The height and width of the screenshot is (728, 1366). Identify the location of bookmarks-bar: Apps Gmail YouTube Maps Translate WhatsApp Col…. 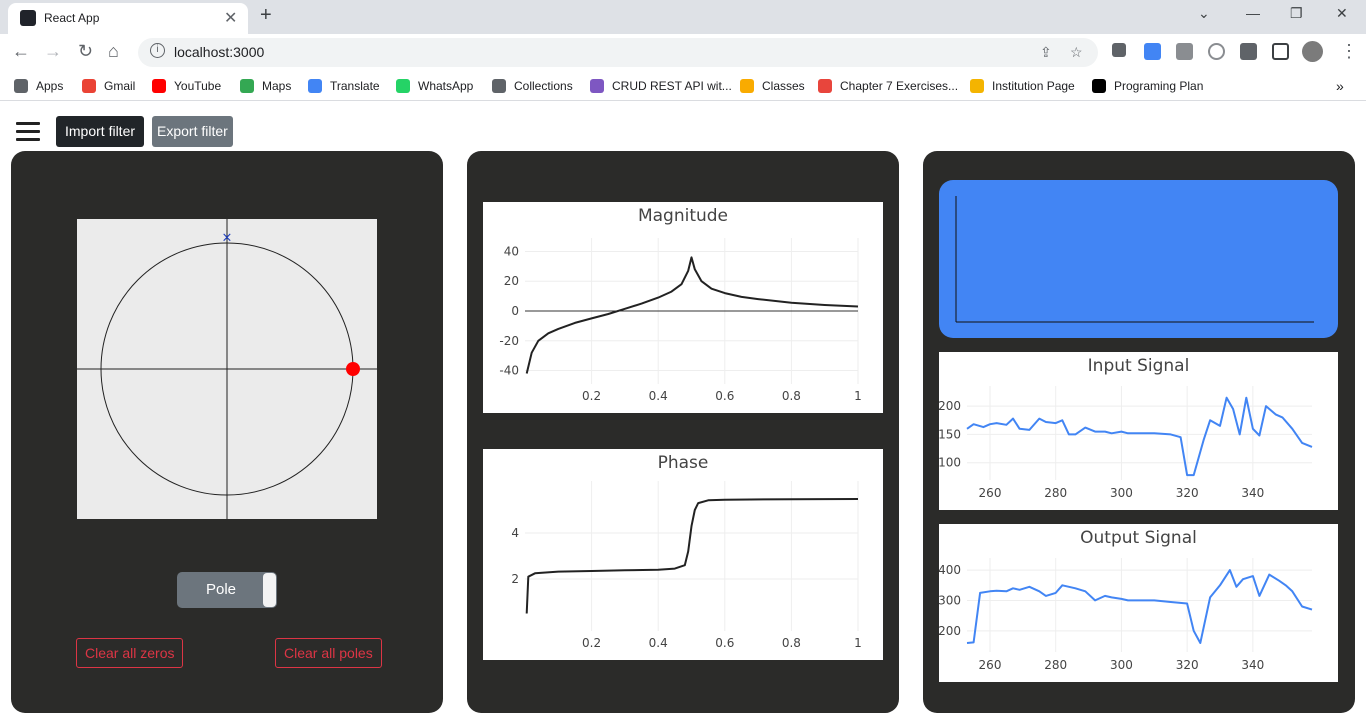
(683, 86).